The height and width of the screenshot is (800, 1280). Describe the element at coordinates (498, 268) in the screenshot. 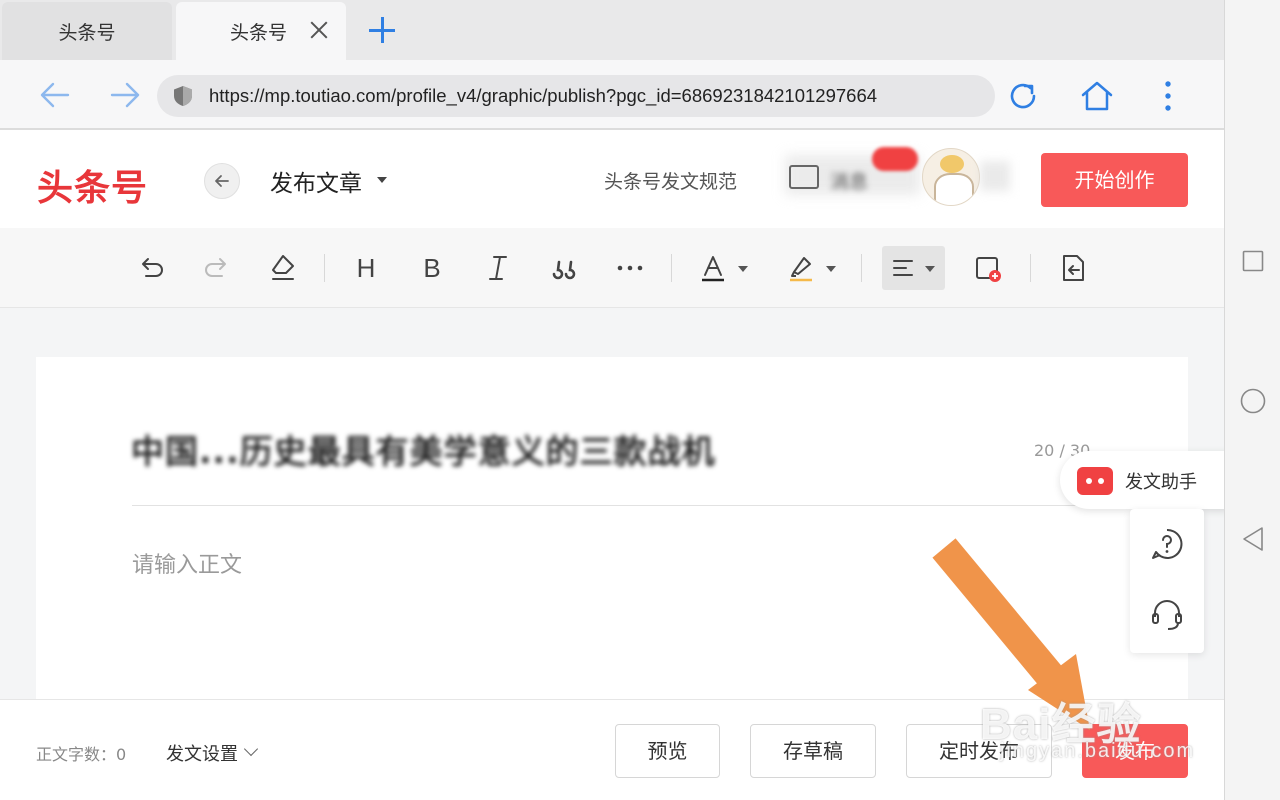

I see `italic-icon` at that location.